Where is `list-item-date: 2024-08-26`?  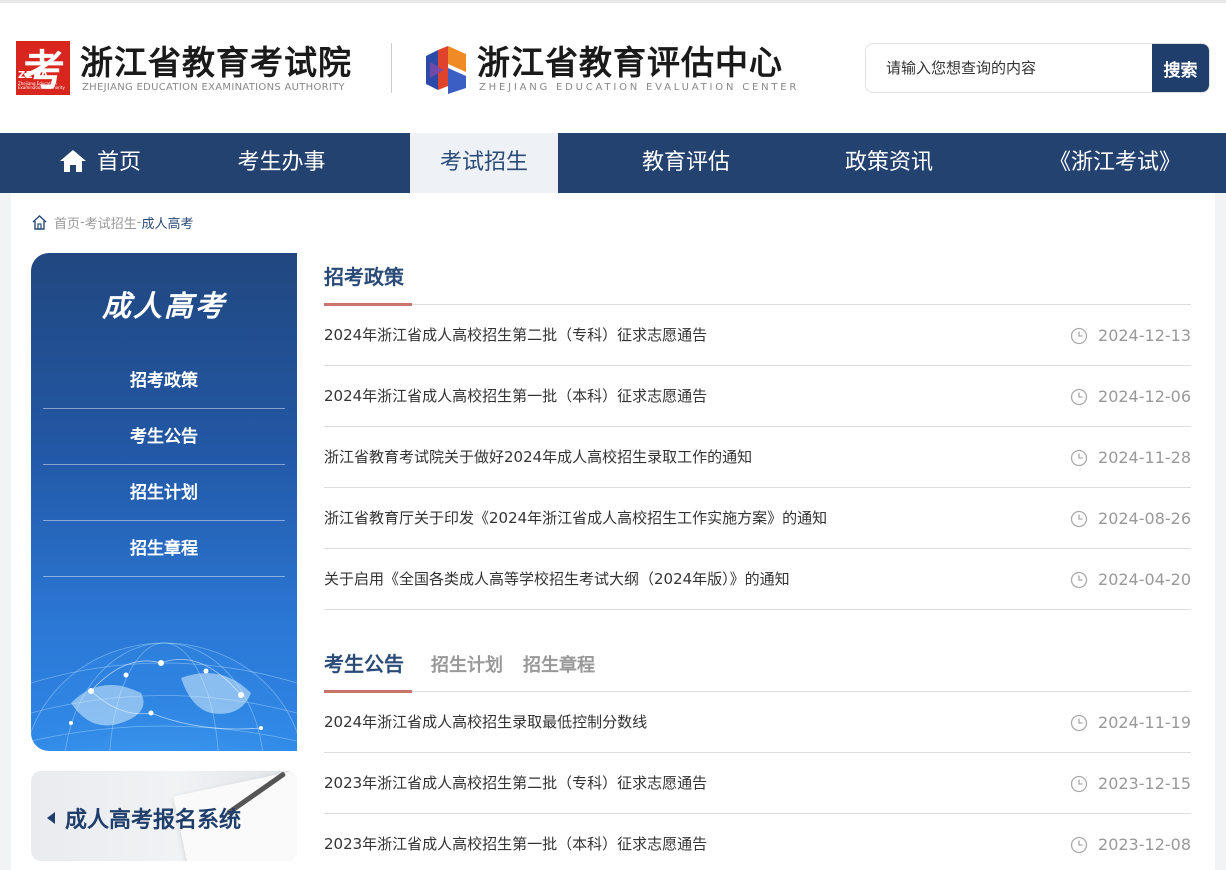
list-item-date: 2024-08-26 is located at coordinates (1130, 518).